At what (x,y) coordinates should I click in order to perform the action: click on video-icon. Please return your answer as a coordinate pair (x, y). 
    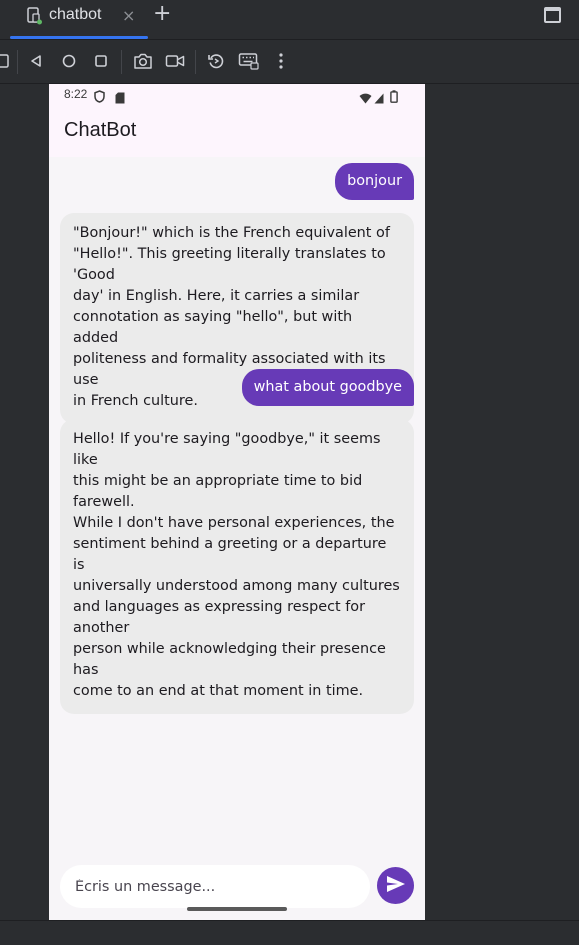
    Looking at the image, I should click on (175, 61).